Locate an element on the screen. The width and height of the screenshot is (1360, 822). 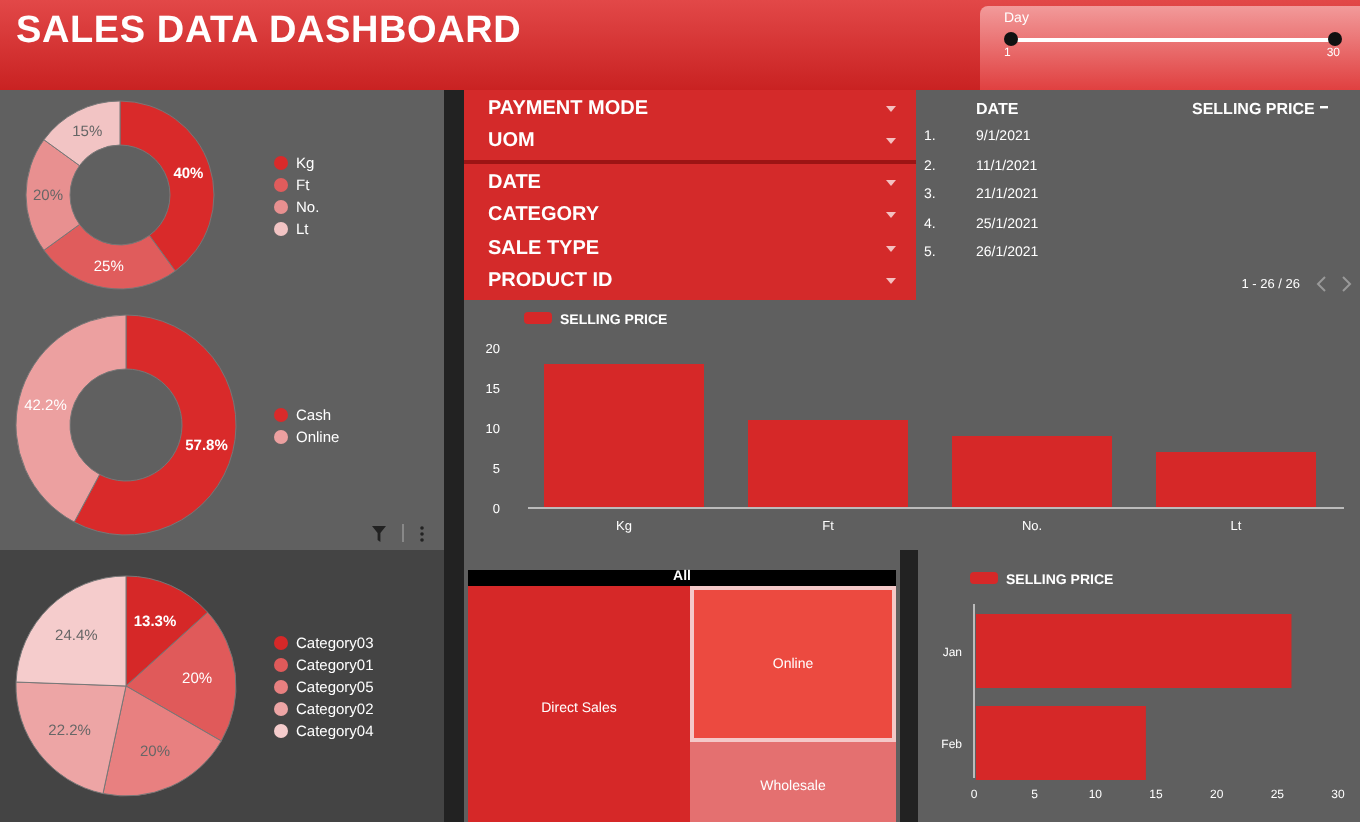
filter-dropdown: UOM is located at coordinates (690, 141).